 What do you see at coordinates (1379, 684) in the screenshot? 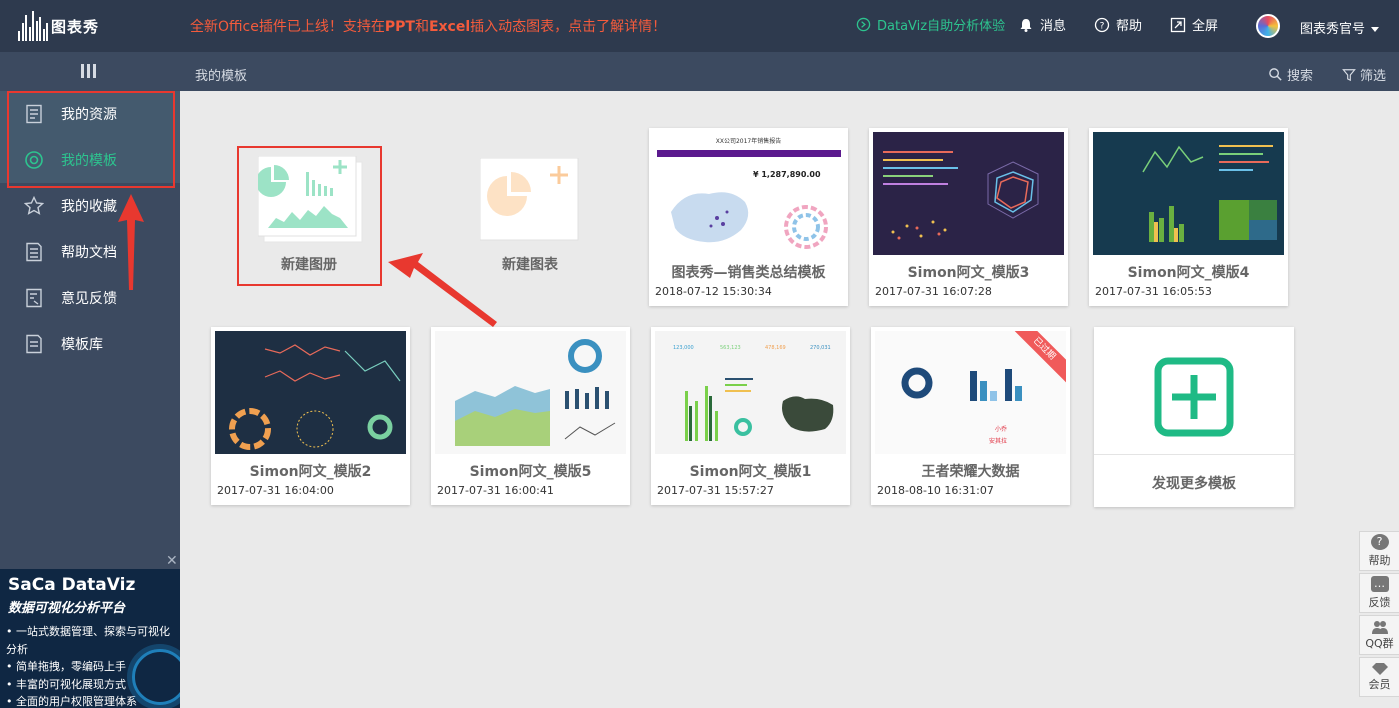
I see `float-member-label: 会员` at bounding box center [1379, 684].